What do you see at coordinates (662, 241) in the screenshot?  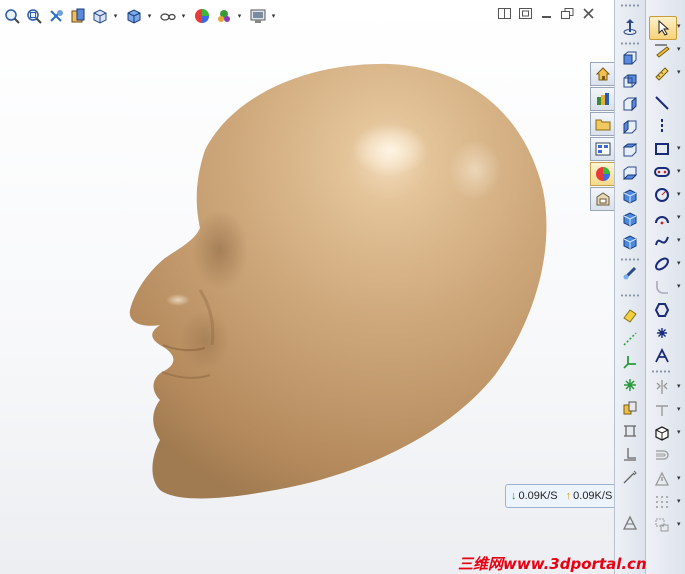 I see `spline-icon` at bounding box center [662, 241].